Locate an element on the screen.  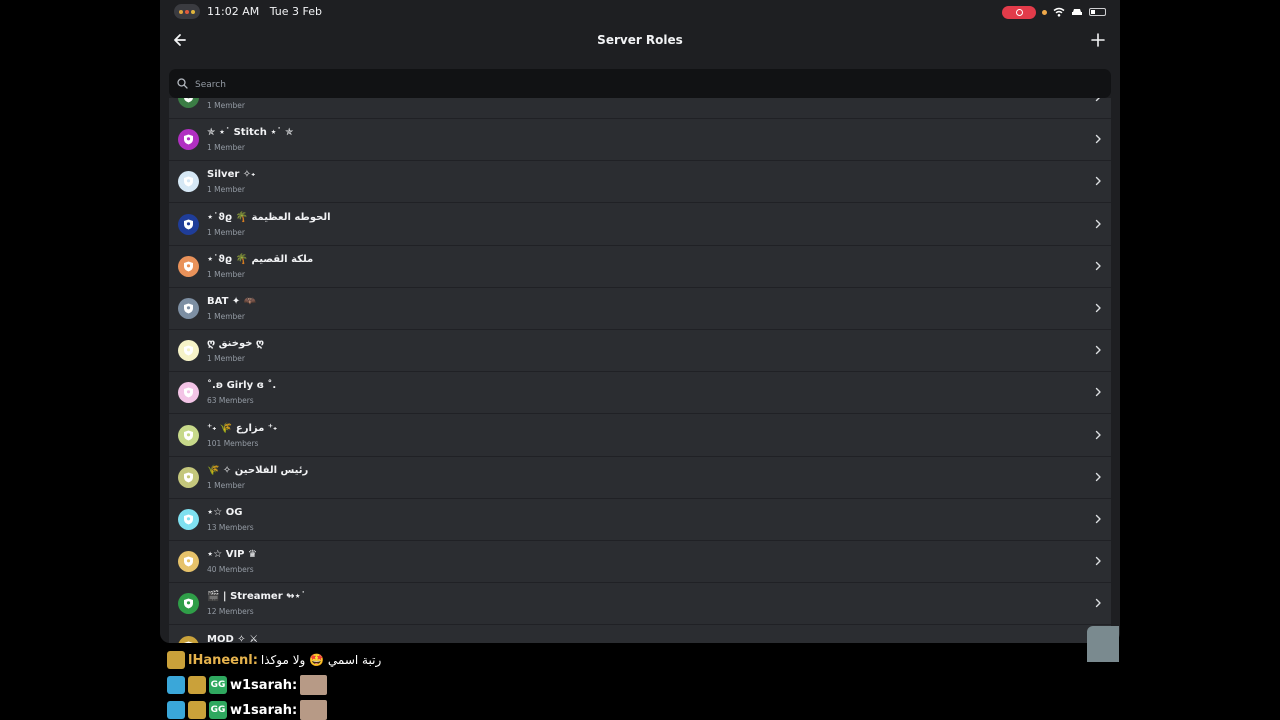
role-row: 1 Member is located at coordinates (640, 108).